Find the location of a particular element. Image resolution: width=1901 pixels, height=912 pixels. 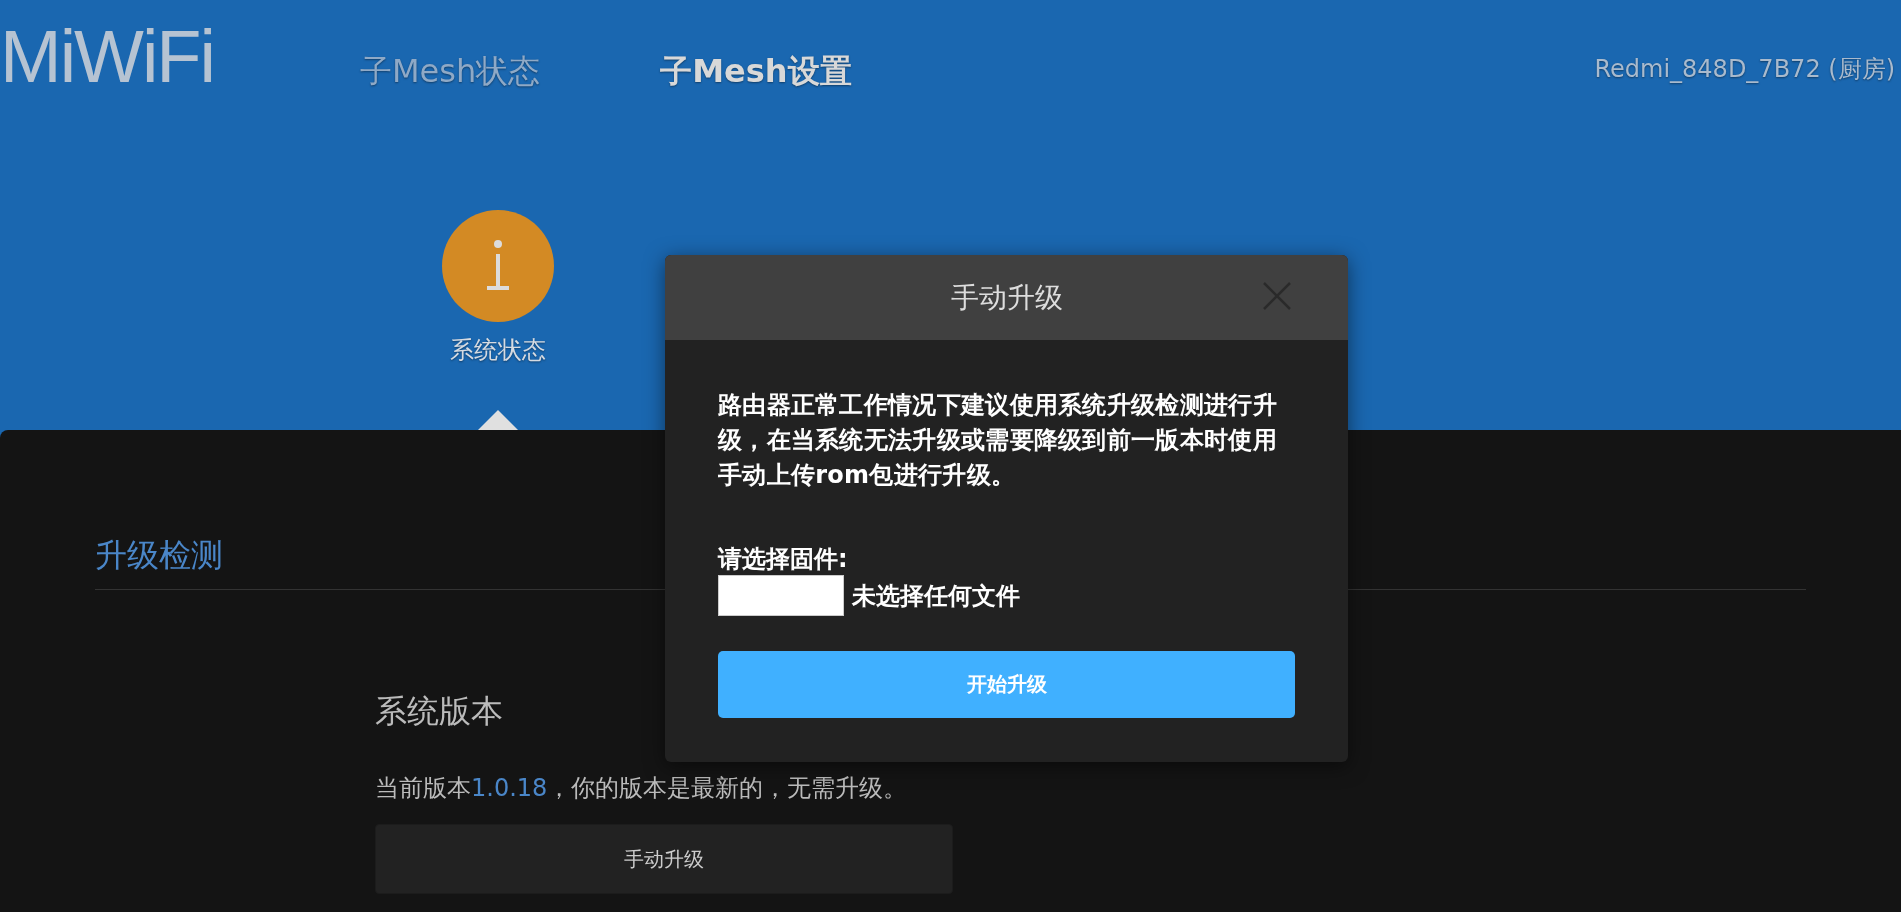

file-status: 未选择任何文件 is located at coordinates (936, 596).